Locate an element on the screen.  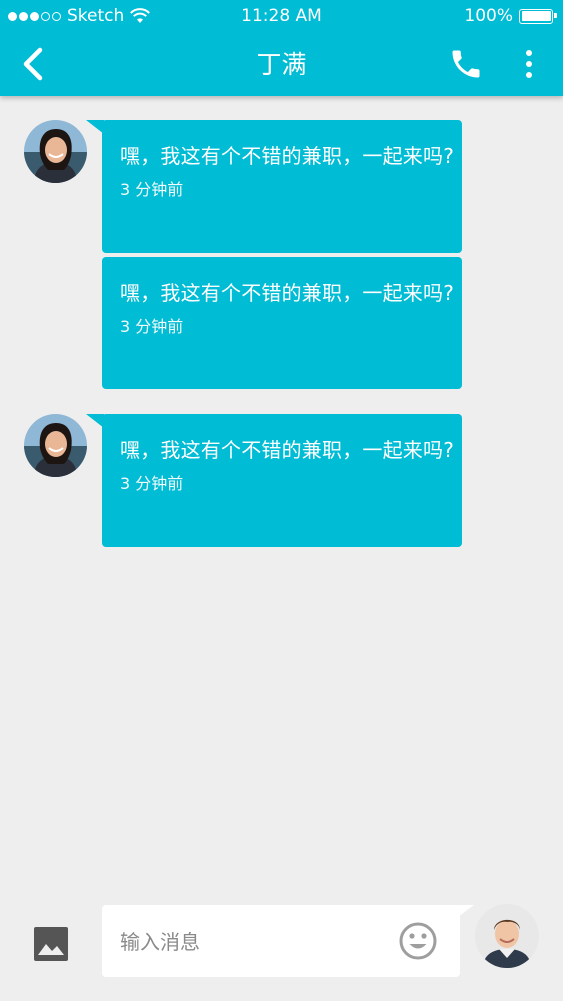
status-bar: Sketch 11:28 AM 100% is located at coordinates (281, 16).